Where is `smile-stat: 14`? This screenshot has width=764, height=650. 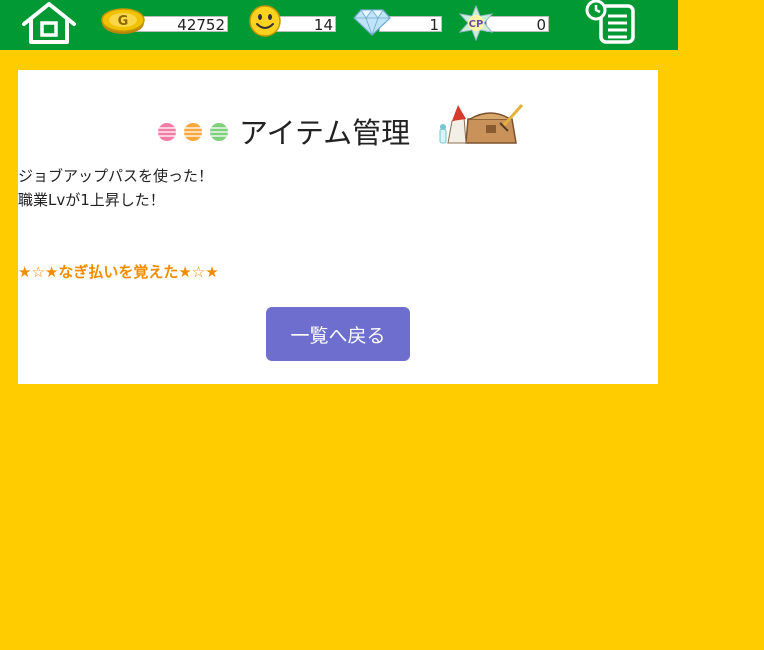
smile-stat: 14 is located at coordinates (292, 21).